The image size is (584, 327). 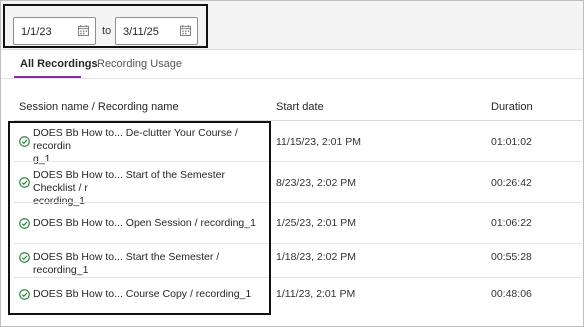 What do you see at coordinates (105, 26) in the screenshot?
I see `date-range-highlight-box` at bounding box center [105, 26].